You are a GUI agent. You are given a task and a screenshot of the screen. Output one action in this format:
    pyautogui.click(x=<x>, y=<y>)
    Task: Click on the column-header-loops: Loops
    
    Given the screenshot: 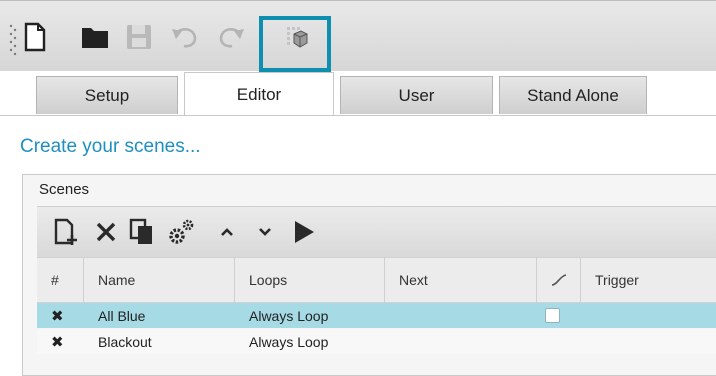 What is the action you would take?
    pyautogui.click(x=310, y=280)
    